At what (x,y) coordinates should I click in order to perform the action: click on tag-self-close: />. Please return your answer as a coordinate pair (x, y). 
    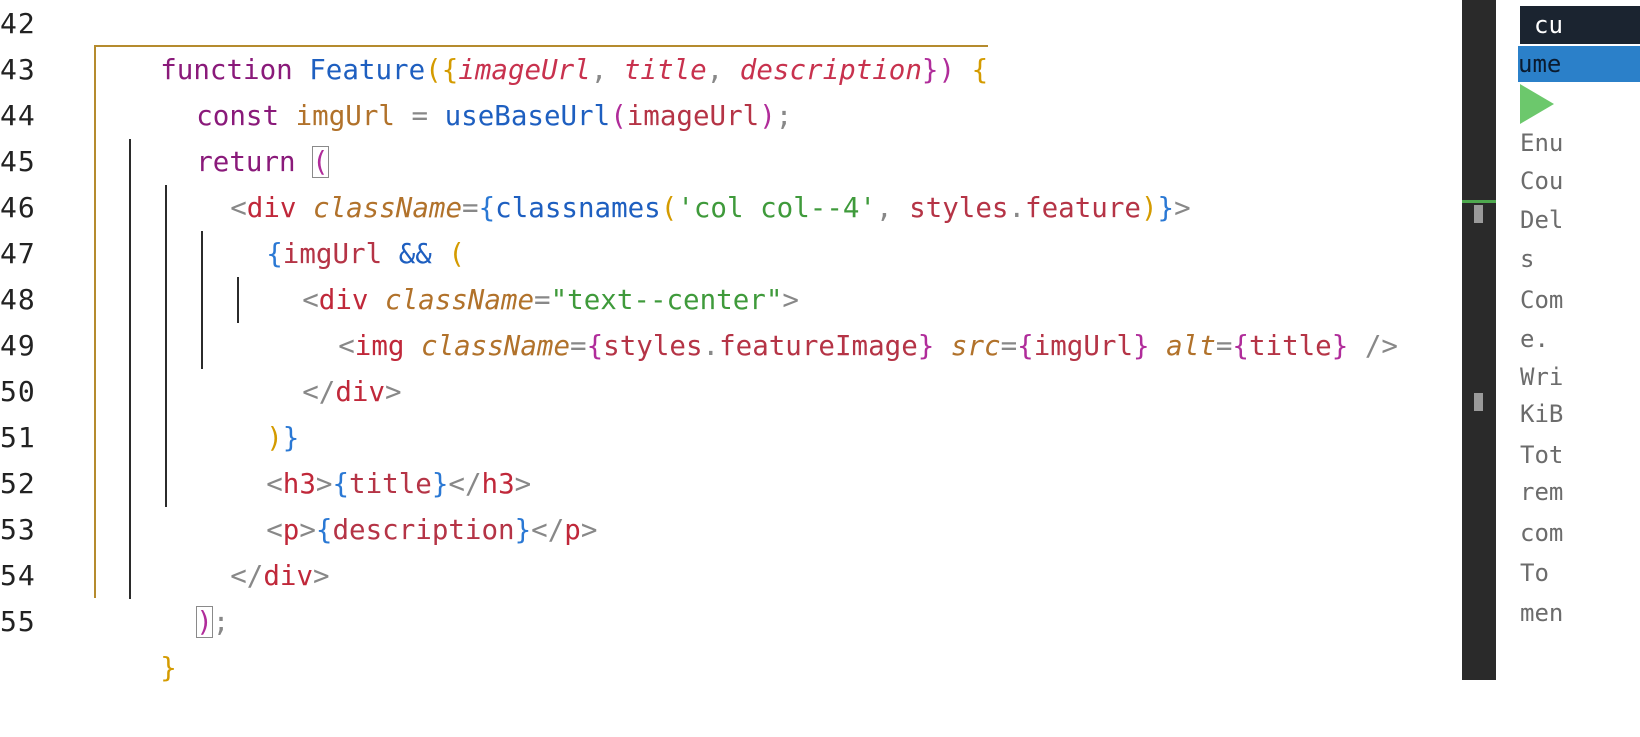
    Looking at the image, I should click on (1373, 346).